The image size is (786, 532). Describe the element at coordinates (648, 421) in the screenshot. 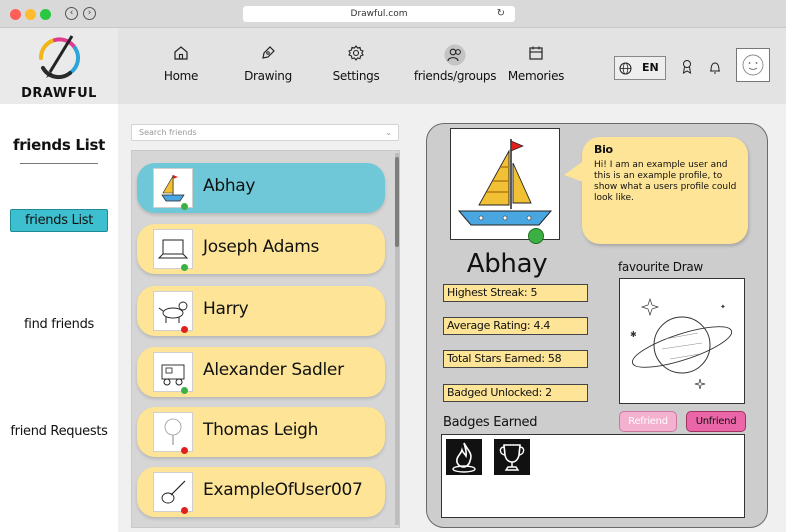

I see `refriend-button: Refriend` at that location.